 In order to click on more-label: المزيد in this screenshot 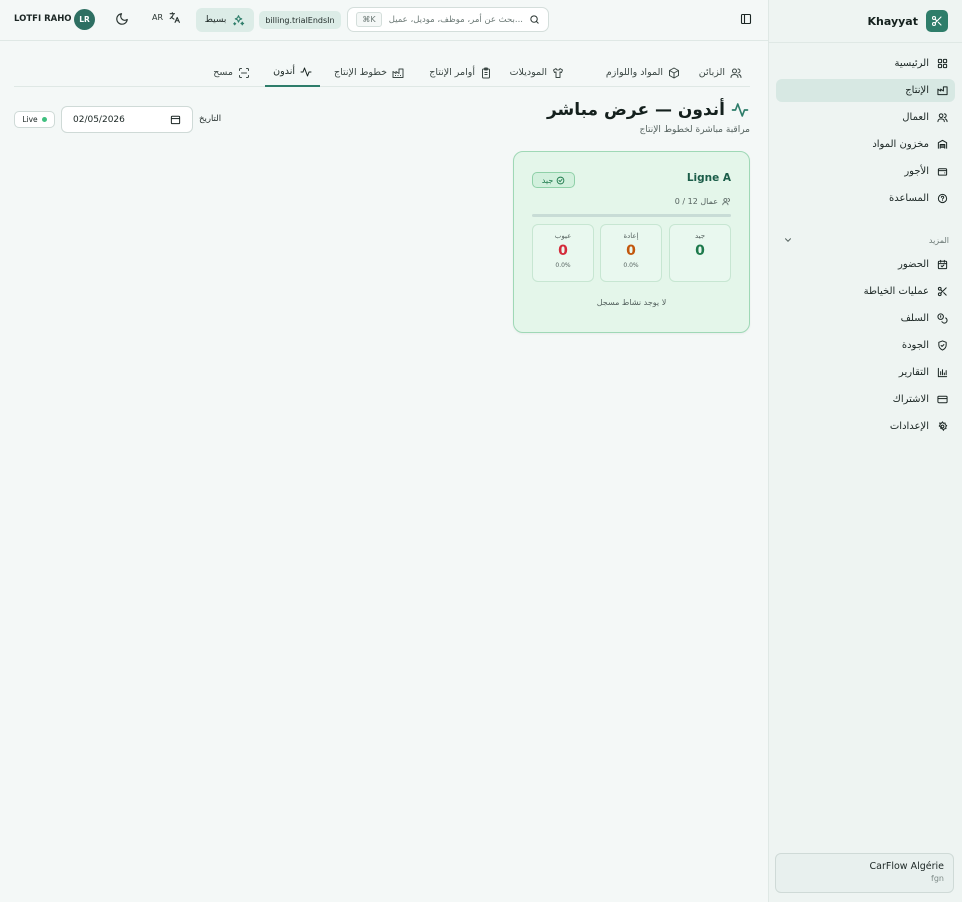, I will do `click(938, 240)`.